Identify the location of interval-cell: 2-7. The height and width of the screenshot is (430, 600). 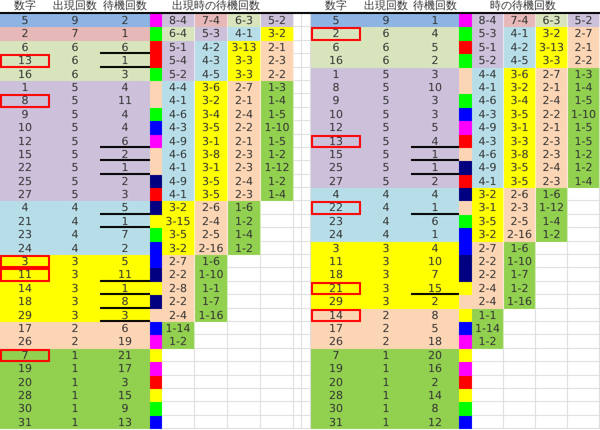
(584, 34).